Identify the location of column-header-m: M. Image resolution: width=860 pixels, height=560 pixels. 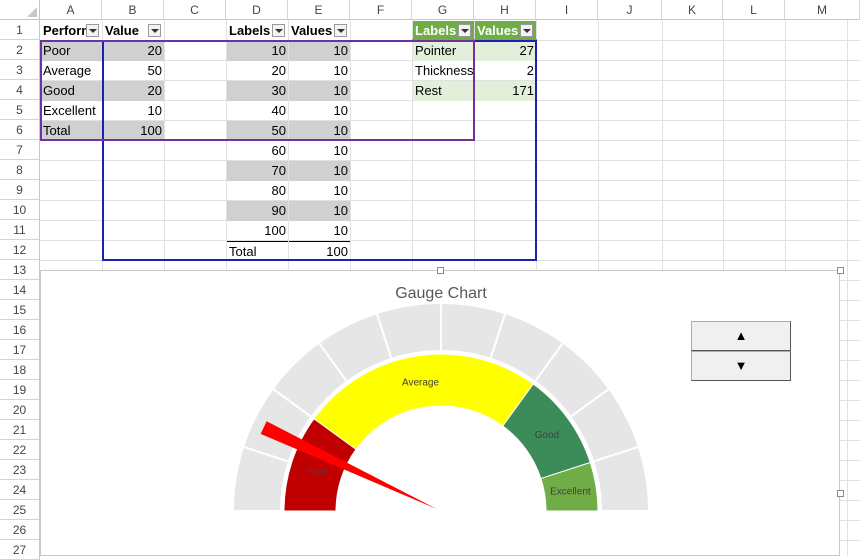
(822, 10).